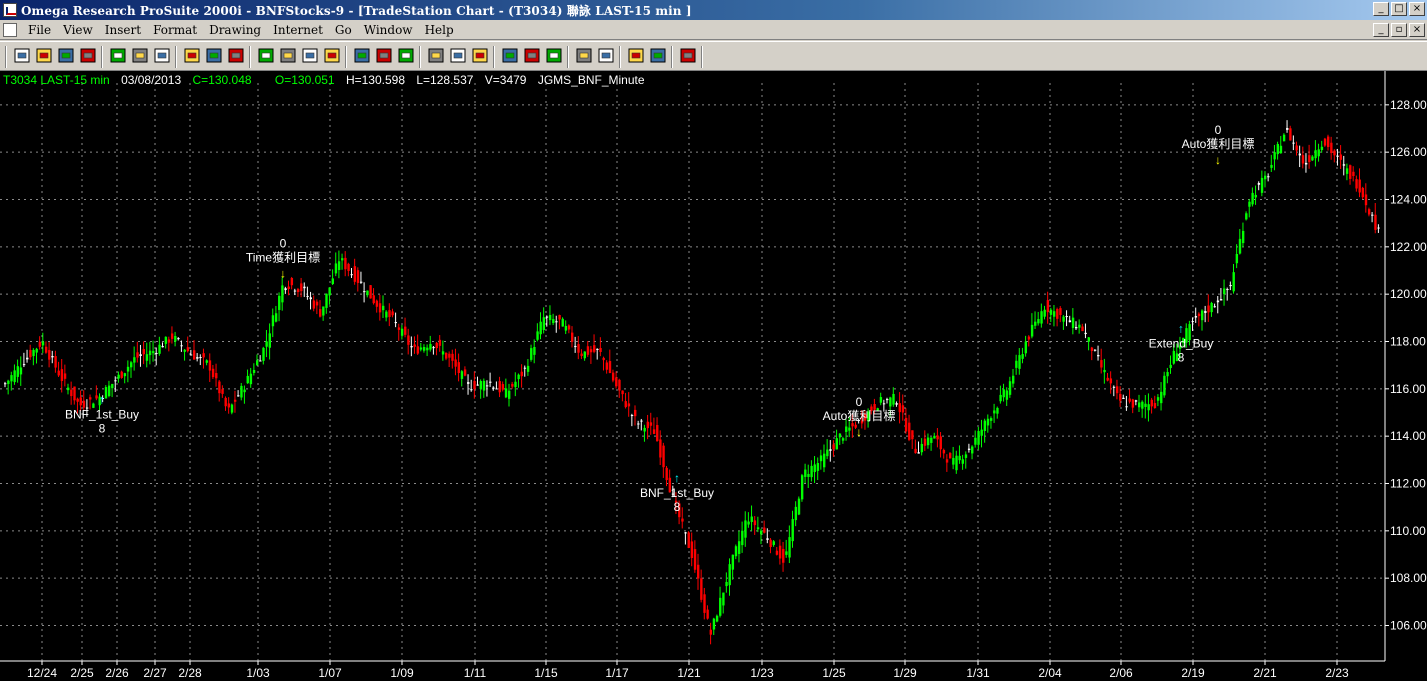  I want to click on maximize-button: □, so click(1399, 9).